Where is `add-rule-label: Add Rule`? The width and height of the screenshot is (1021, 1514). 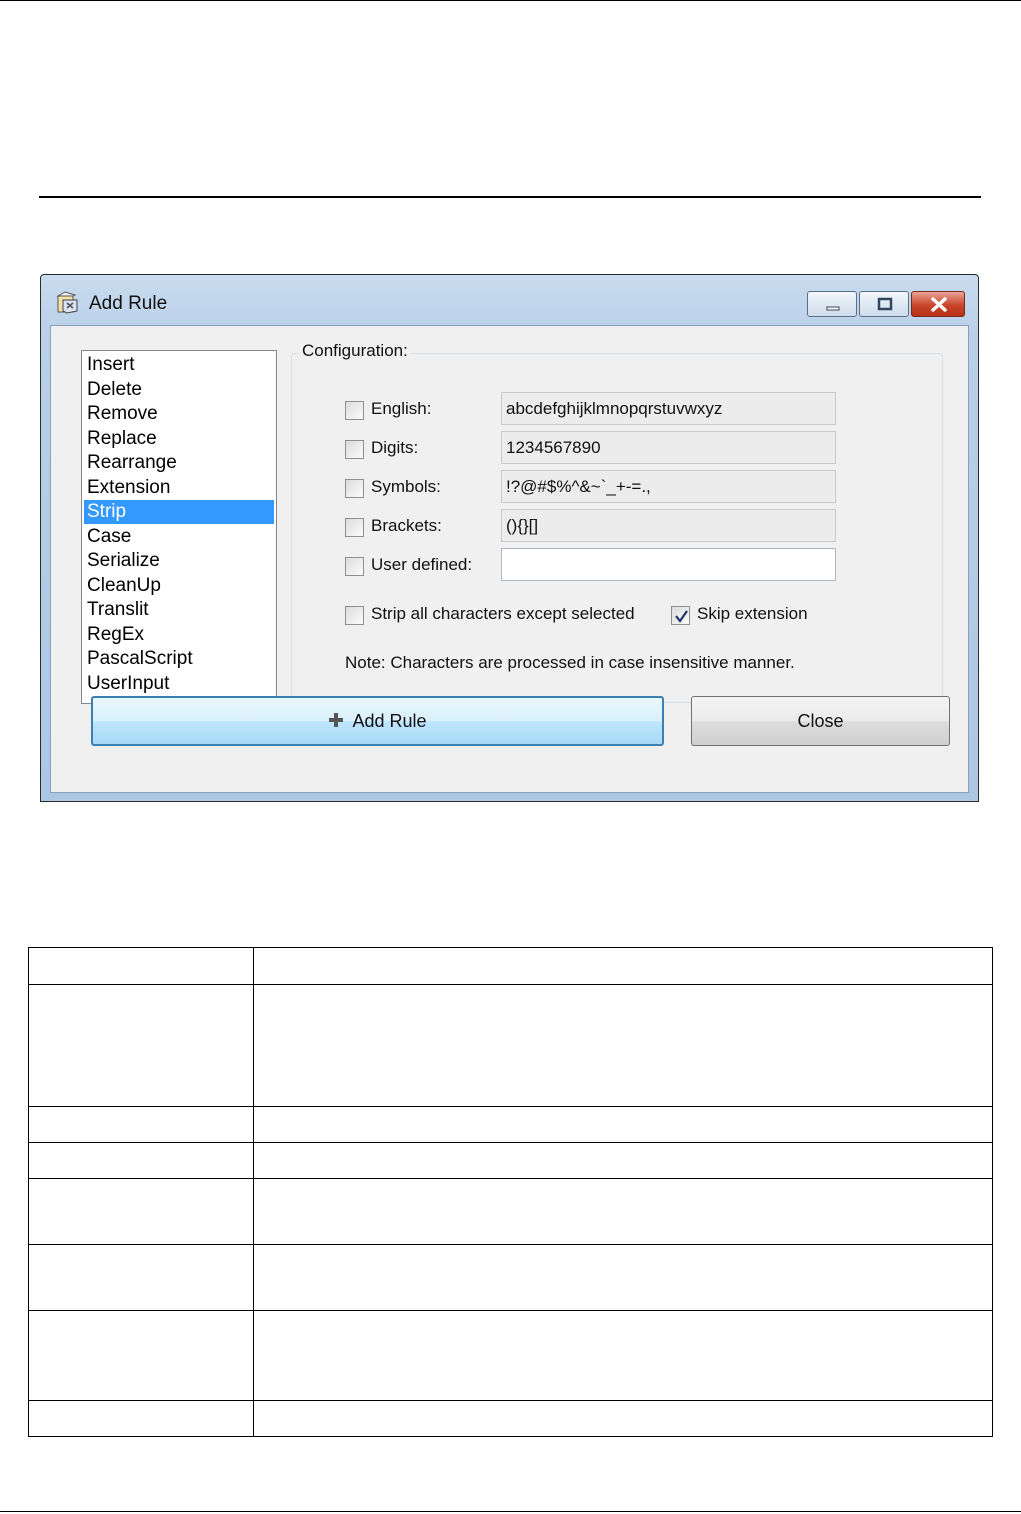 add-rule-label: Add Rule is located at coordinates (389, 721).